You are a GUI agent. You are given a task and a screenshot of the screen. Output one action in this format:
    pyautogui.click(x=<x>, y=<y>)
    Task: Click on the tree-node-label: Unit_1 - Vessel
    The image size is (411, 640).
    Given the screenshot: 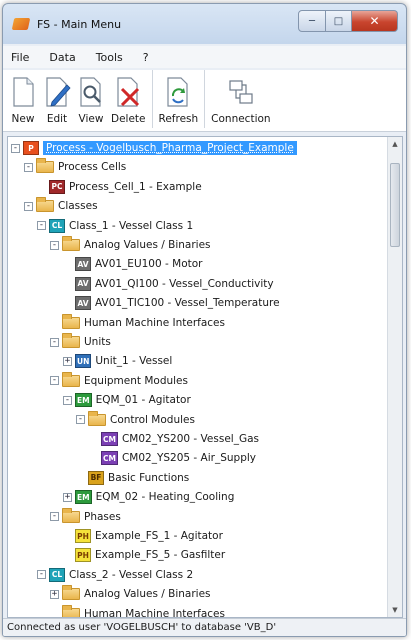 What is the action you would take?
    pyautogui.click(x=134, y=361)
    